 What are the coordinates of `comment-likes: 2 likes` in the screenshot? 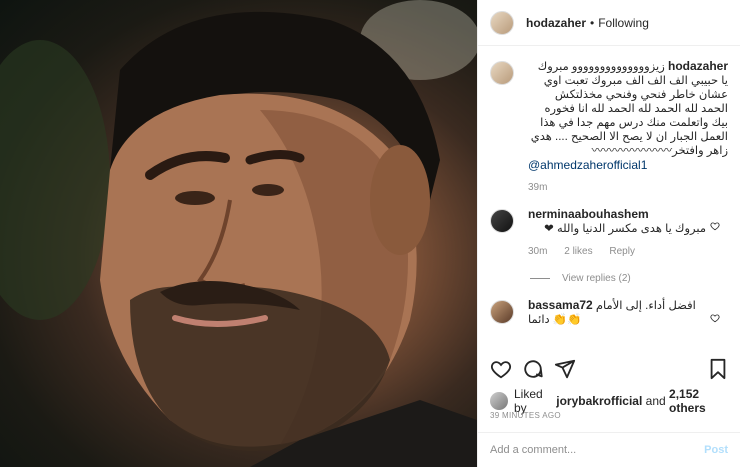 It's located at (578, 251).